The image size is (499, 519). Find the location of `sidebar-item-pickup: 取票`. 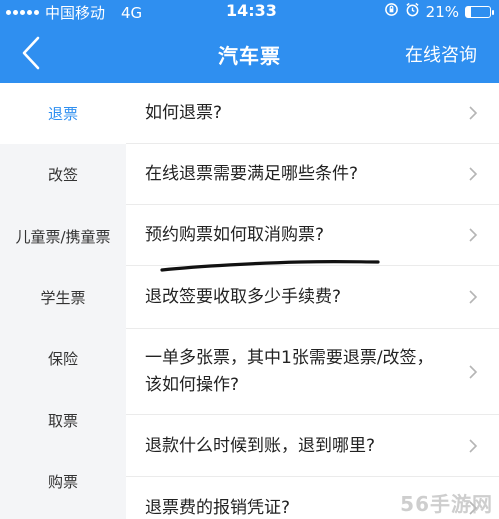

sidebar-item-pickup: 取票 is located at coordinates (63, 419).